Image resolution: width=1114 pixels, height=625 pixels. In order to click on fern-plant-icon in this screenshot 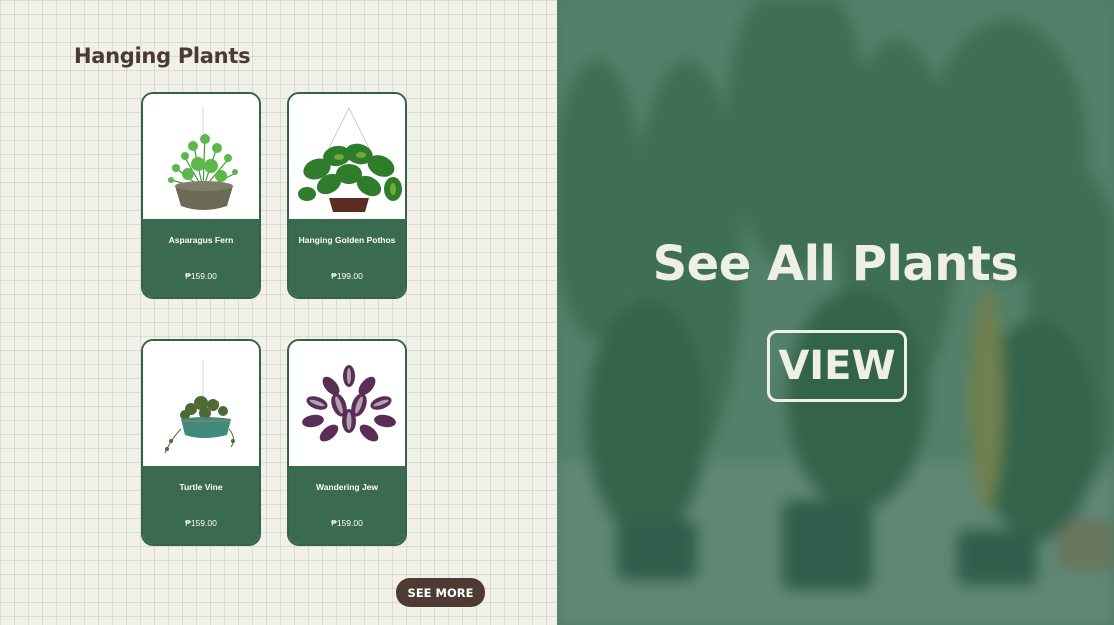, I will do `click(203, 158)`.